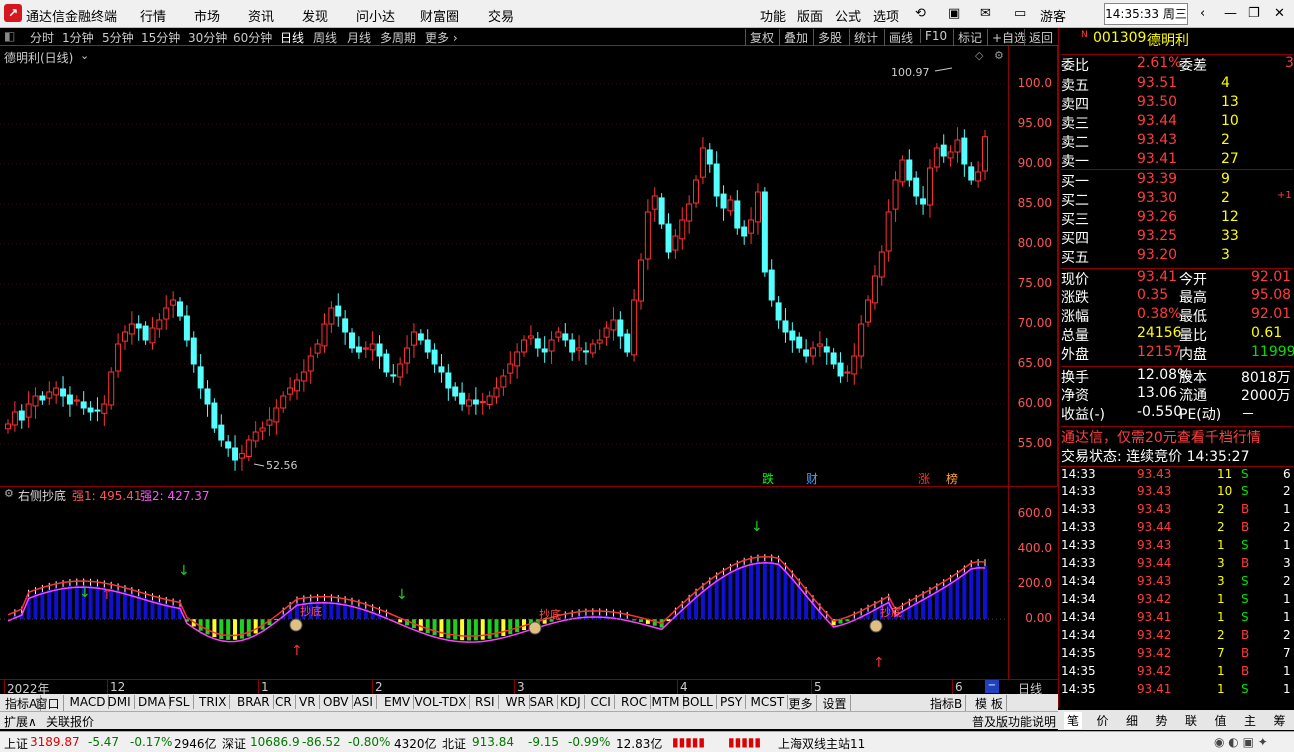 The height and width of the screenshot is (752, 1294). I want to click on user-label: 游客, so click(1053, 15).